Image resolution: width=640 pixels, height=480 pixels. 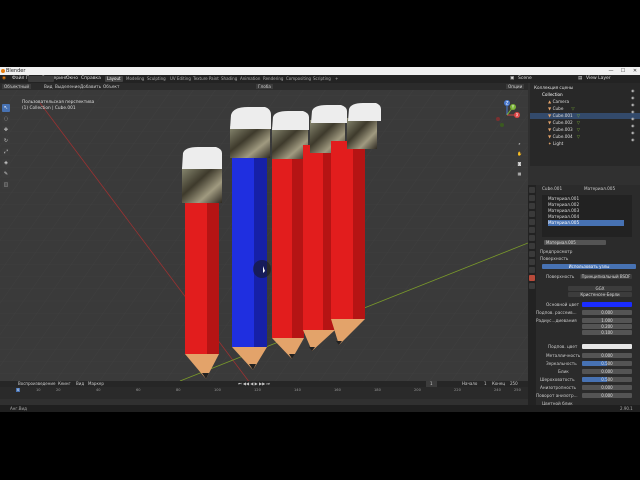 I want to click on transform-tool-icon: ◈, so click(x=6, y=163).